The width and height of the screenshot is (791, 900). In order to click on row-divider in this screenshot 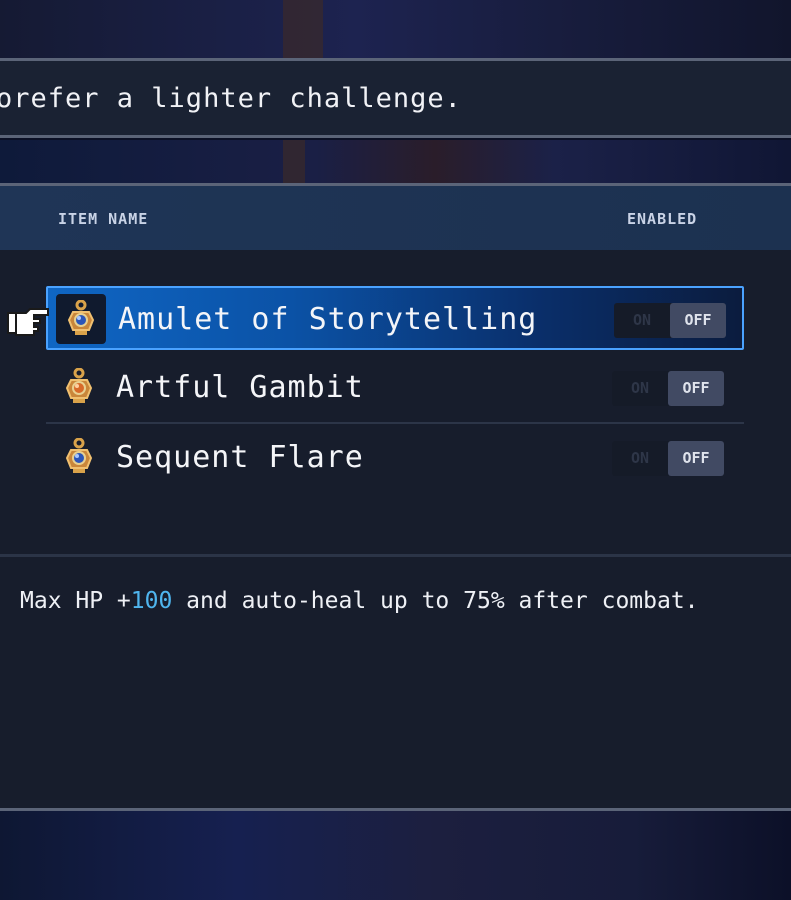, I will do `click(395, 423)`.